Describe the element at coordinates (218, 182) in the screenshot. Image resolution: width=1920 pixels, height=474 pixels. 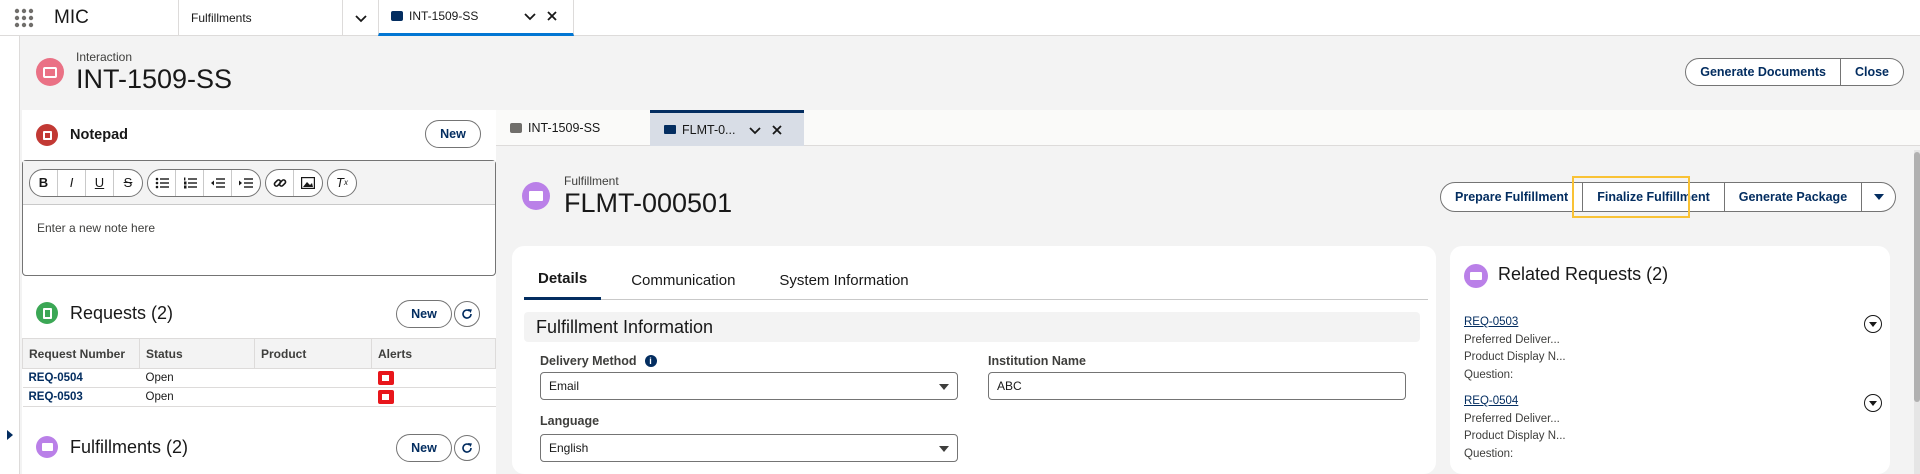
I see `outdent-icon` at that location.